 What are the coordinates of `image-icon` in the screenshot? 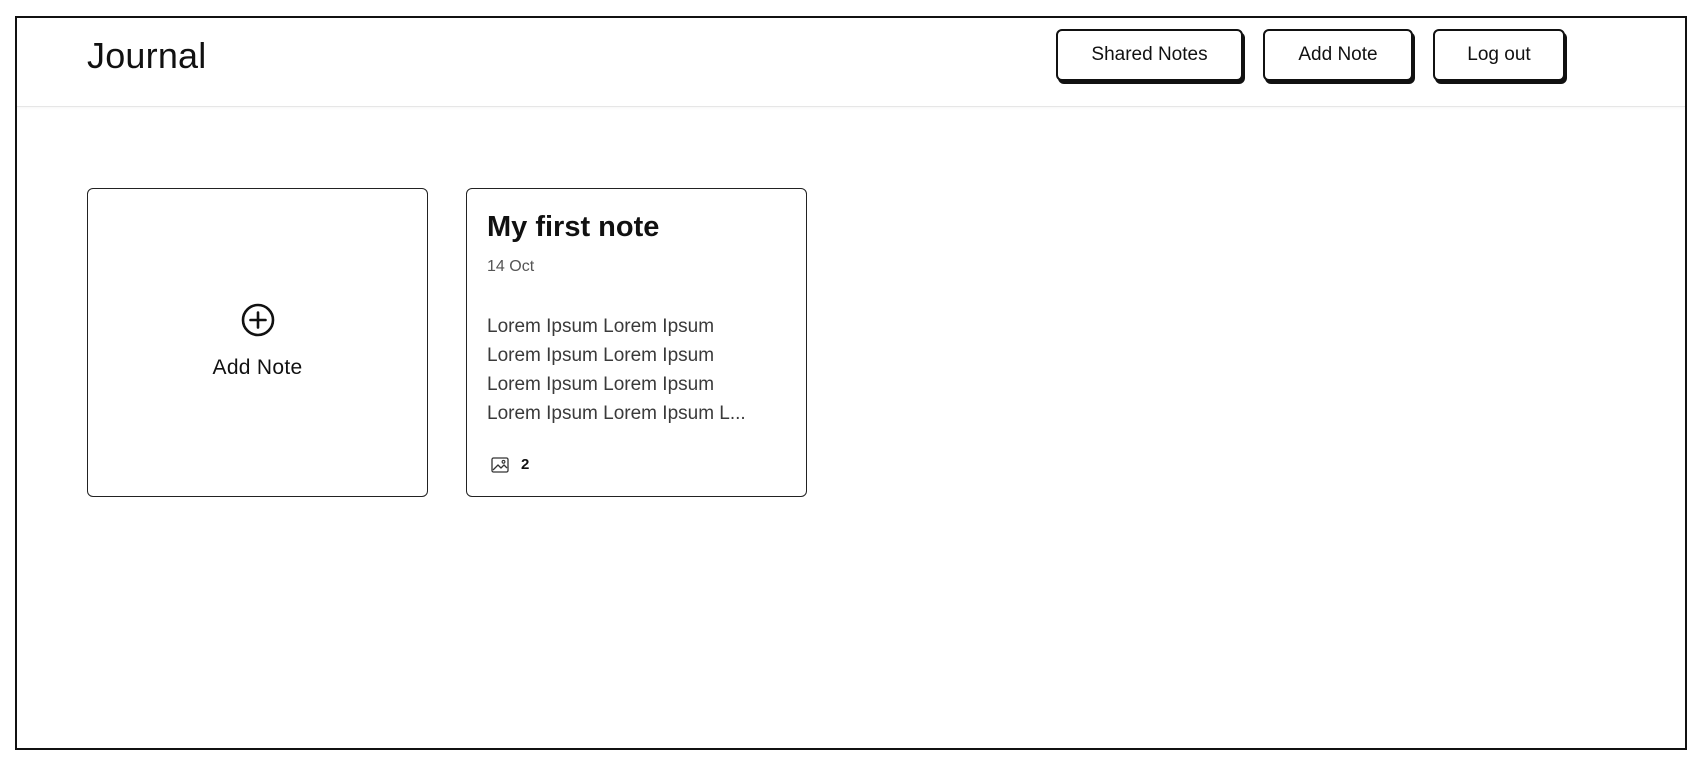 It's located at (500, 464).